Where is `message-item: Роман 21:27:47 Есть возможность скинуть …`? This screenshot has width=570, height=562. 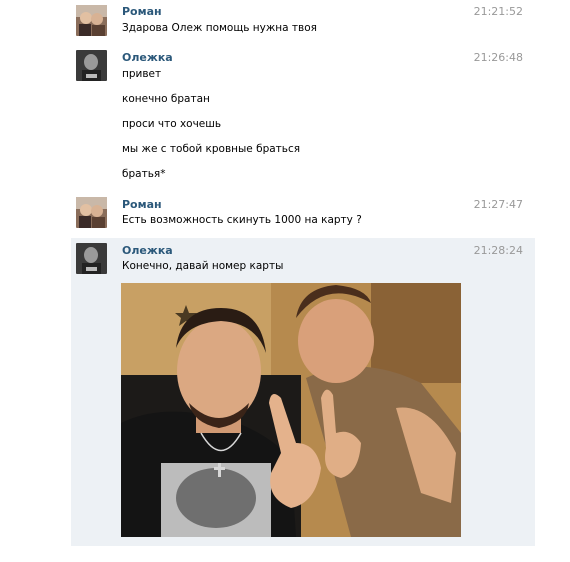
message-item: Роман 21:27:47 Есть возможность скинуть … is located at coordinates (303, 215).